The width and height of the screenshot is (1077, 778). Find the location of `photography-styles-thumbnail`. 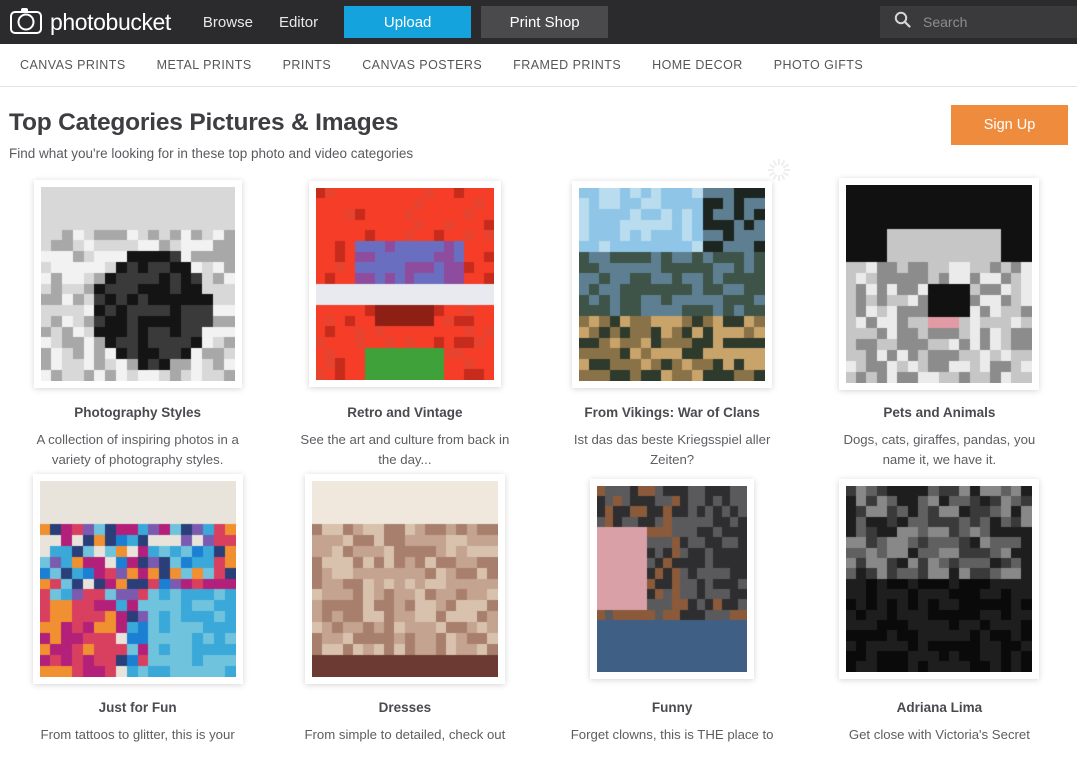

photography-styles-thumbnail is located at coordinates (137, 284).